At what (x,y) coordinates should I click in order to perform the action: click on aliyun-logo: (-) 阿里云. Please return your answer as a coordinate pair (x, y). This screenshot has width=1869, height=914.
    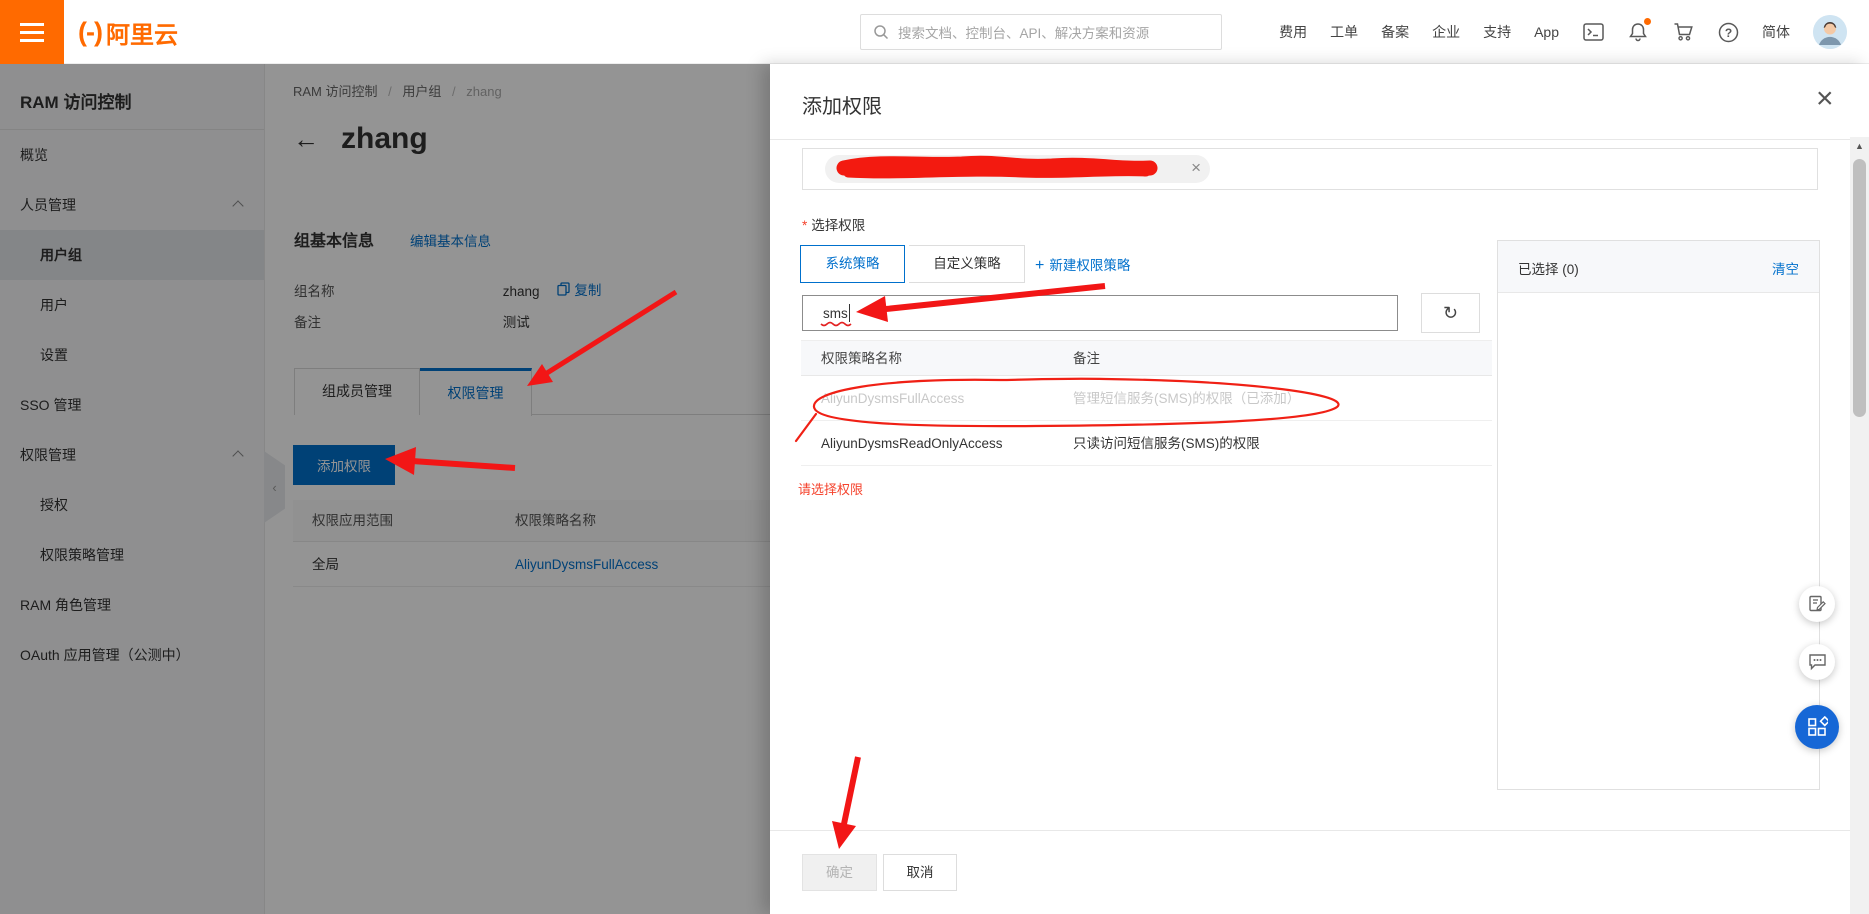
    Looking at the image, I should click on (128, 32).